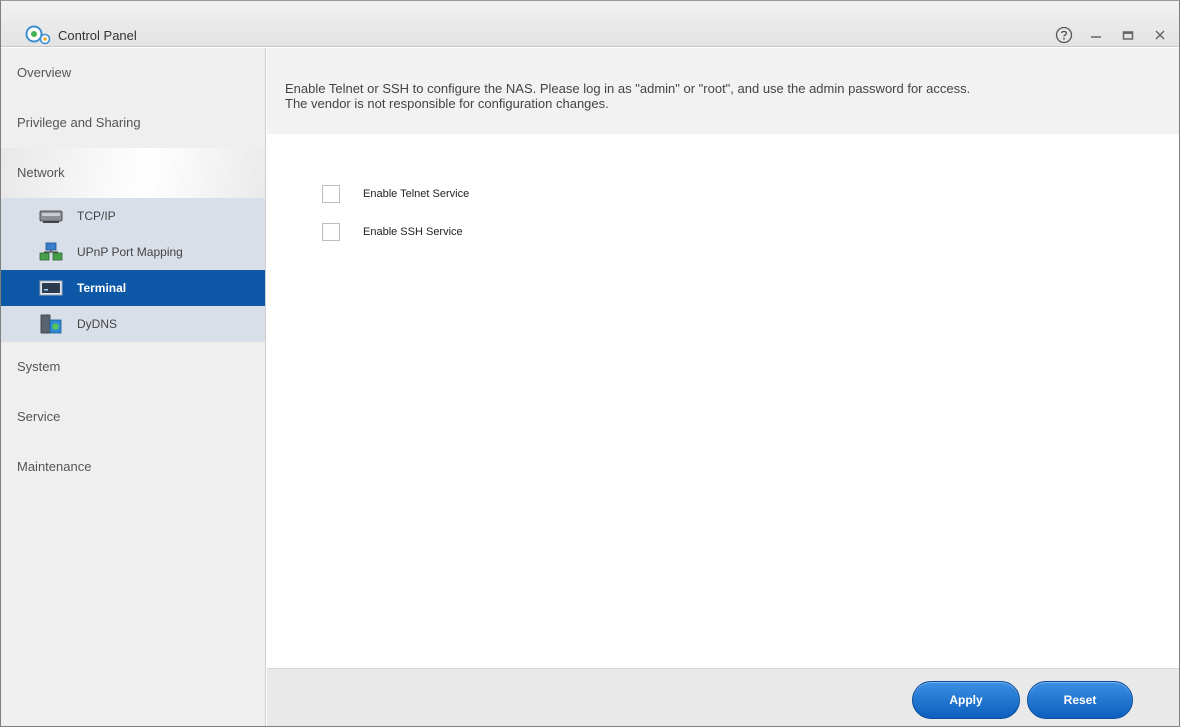 This screenshot has width=1180, height=727. What do you see at coordinates (723, 697) in the screenshot?
I see `action-footer: Apply Reset` at bounding box center [723, 697].